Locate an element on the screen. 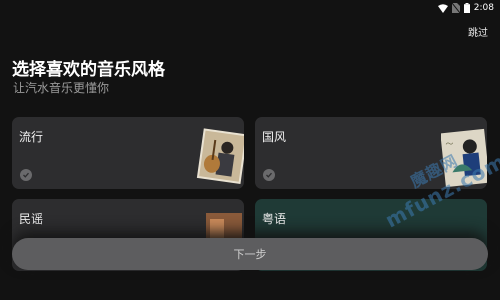 The width and height of the screenshot is (500, 300). next-step-label: 下一步 is located at coordinates (250, 254).